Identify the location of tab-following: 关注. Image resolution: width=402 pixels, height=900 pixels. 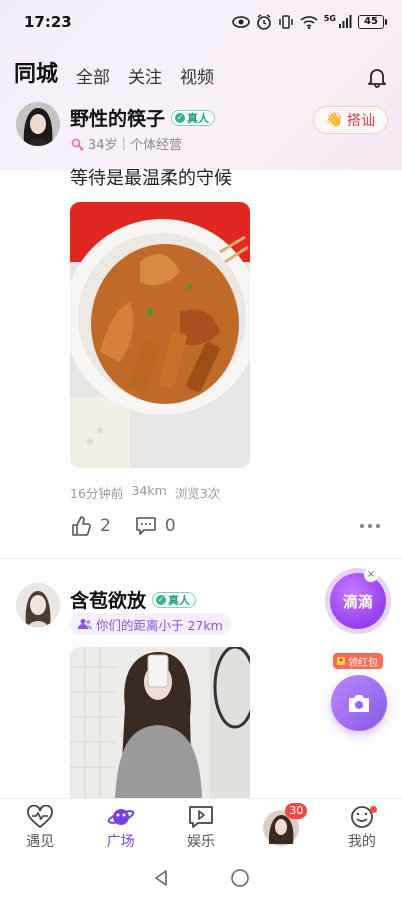
(145, 75).